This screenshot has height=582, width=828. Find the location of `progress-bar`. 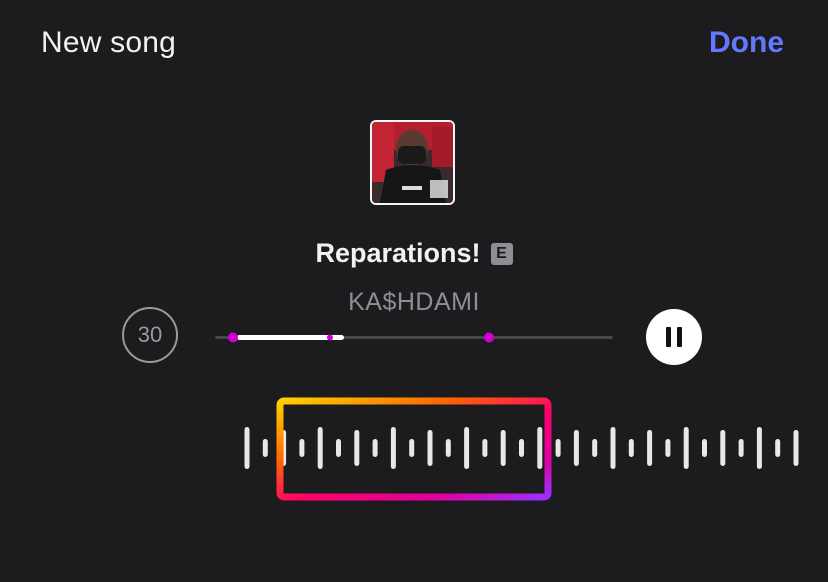

progress-bar is located at coordinates (414, 337).